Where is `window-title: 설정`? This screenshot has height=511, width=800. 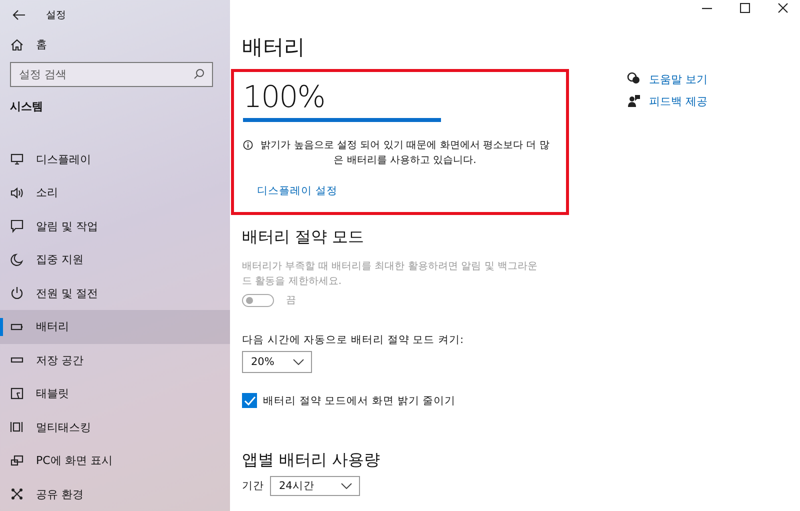 window-title: 설정 is located at coordinates (56, 15).